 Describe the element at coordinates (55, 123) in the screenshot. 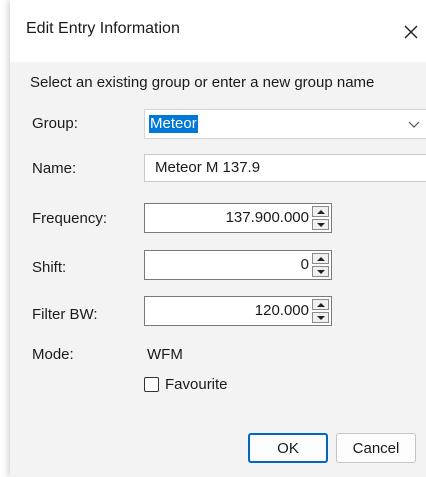

I see `group-label: Group:` at that location.